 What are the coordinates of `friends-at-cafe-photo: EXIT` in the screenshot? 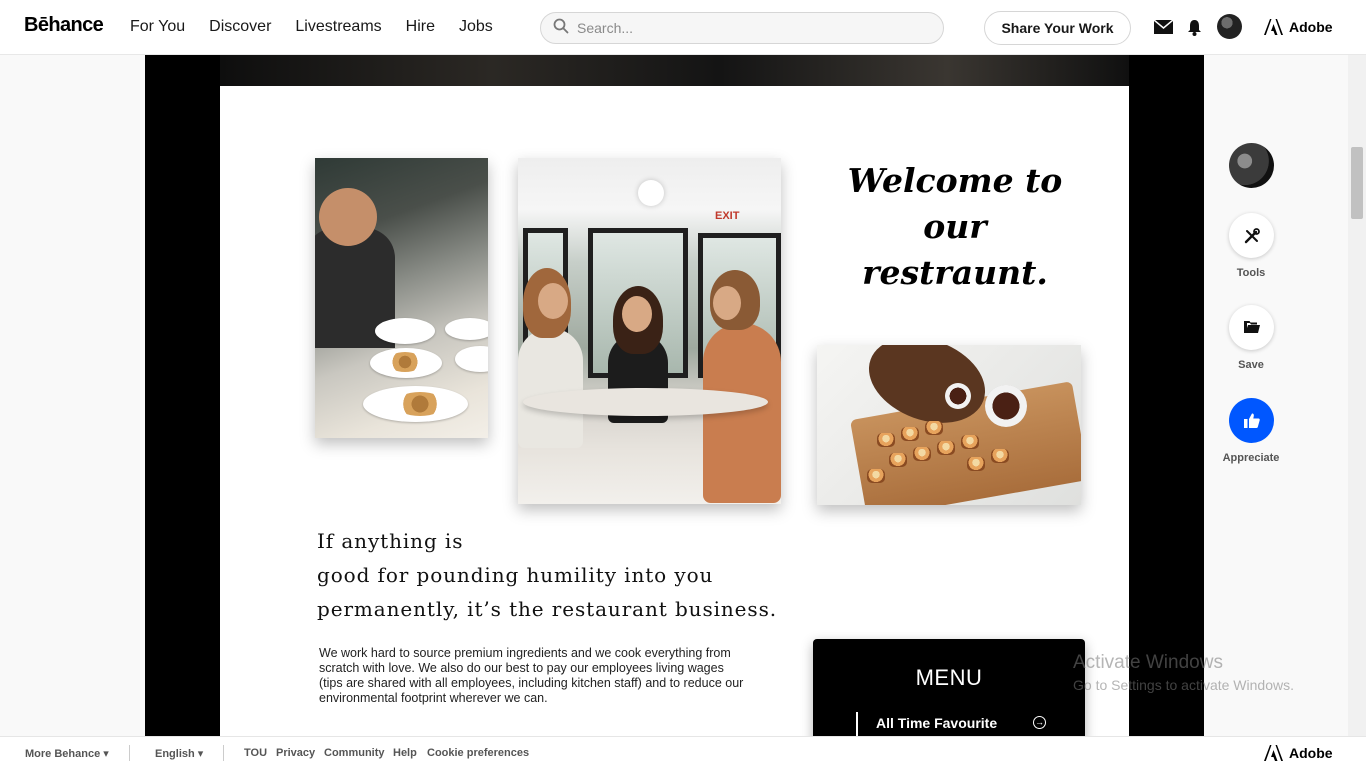 It's located at (649, 331).